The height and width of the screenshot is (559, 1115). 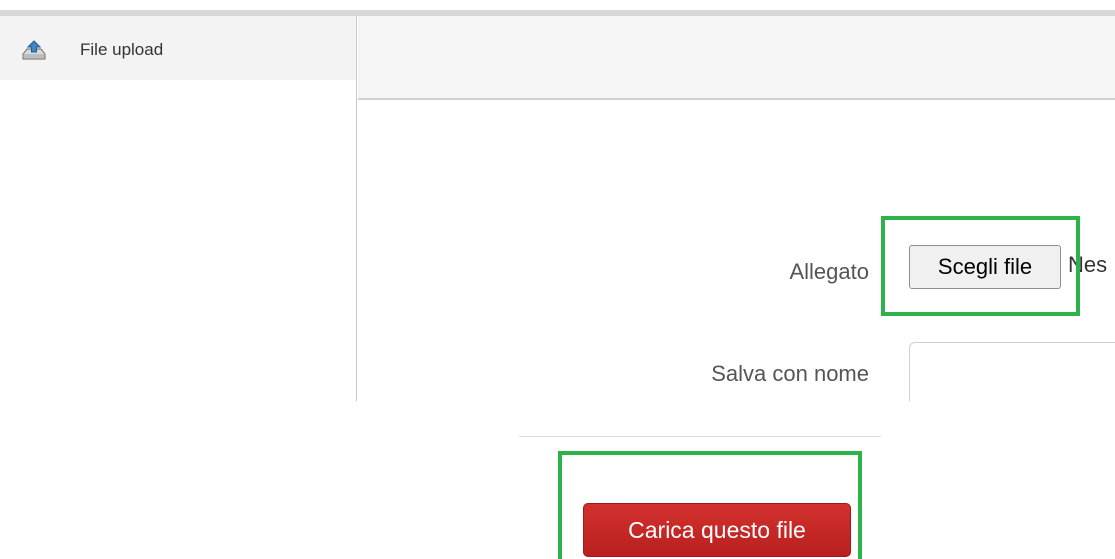 What do you see at coordinates (34, 50) in the screenshot?
I see `upload-tray-icon` at bounding box center [34, 50].